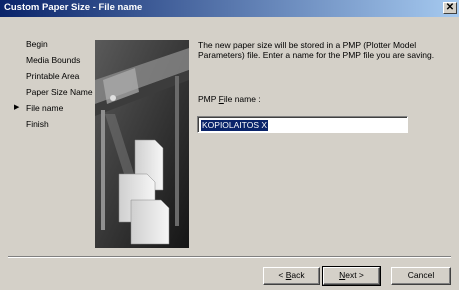 This screenshot has width=459, height=290. What do you see at coordinates (73, 7) in the screenshot?
I see `window-title: Custom Paper Size - File name` at bounding box center [73, 7].